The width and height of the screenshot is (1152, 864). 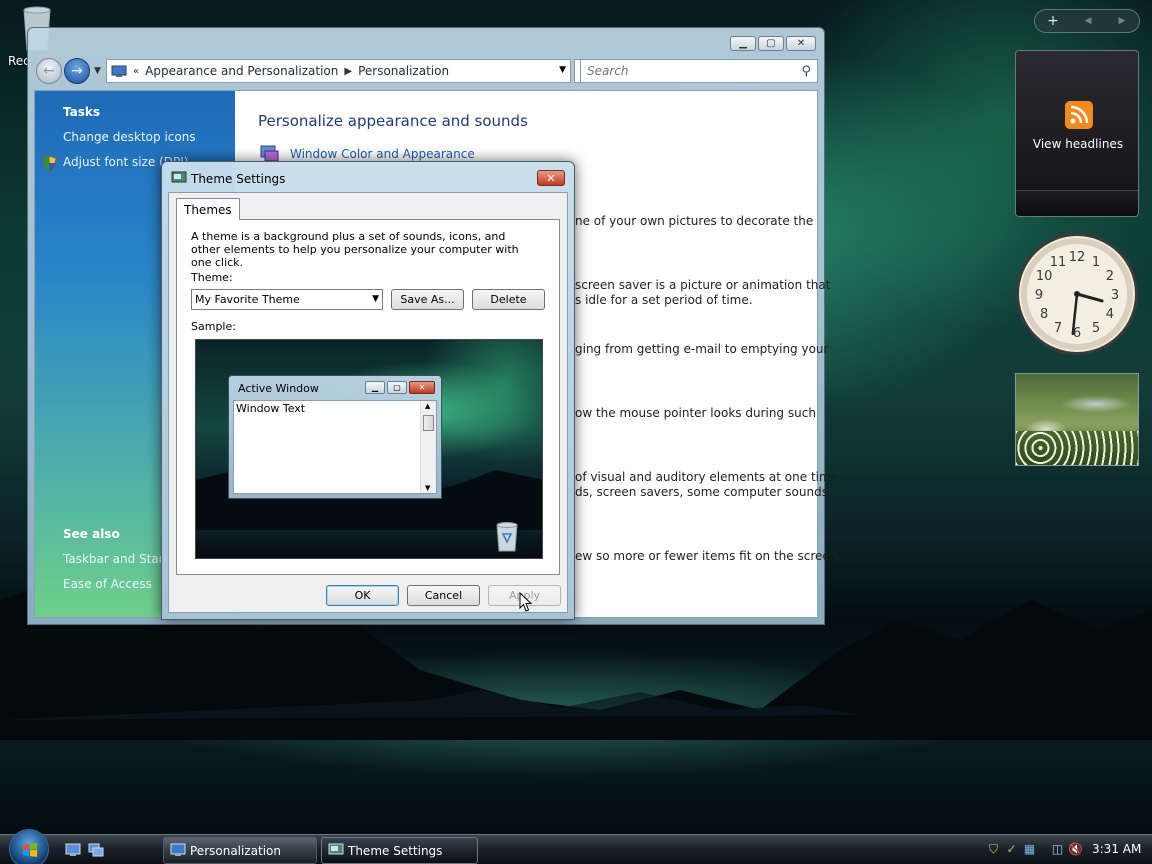 I want to click on sidebar-gadget-bar: + ◀ ▶, so click(x=1087, y=21).